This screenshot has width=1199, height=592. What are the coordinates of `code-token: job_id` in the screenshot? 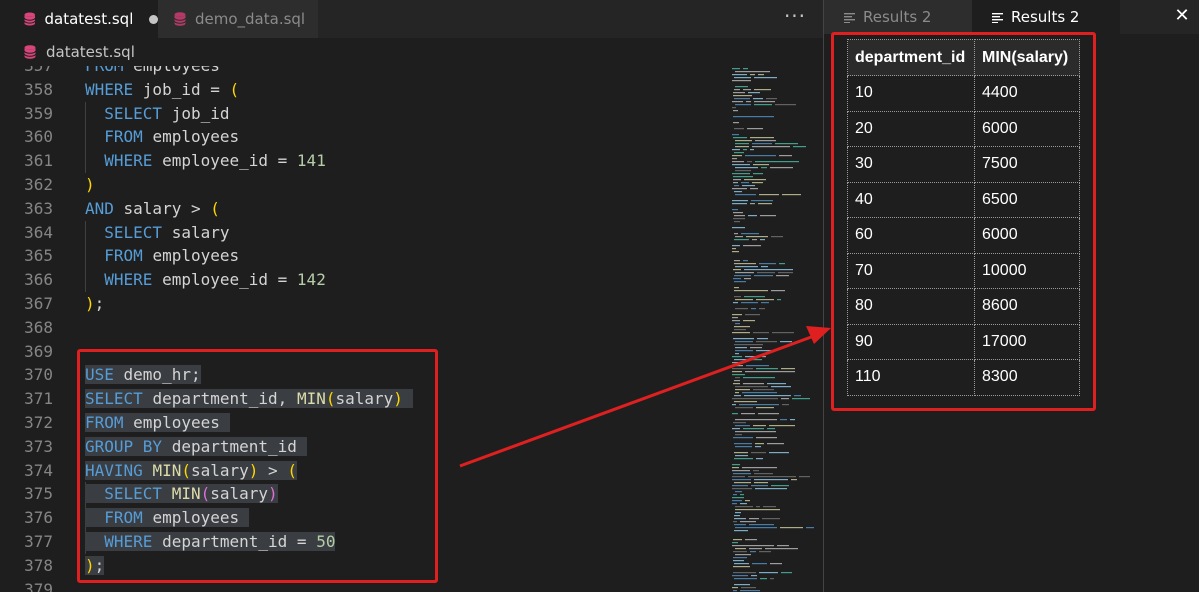 It's located at (200, 113).